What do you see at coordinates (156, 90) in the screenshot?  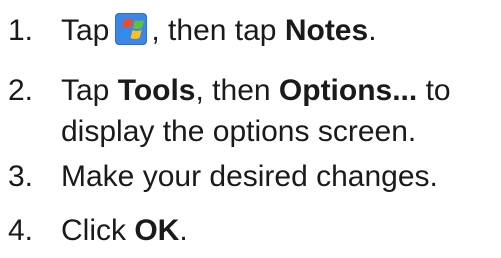 I see `tools-label: Tools` at bounding box center [156, 90].